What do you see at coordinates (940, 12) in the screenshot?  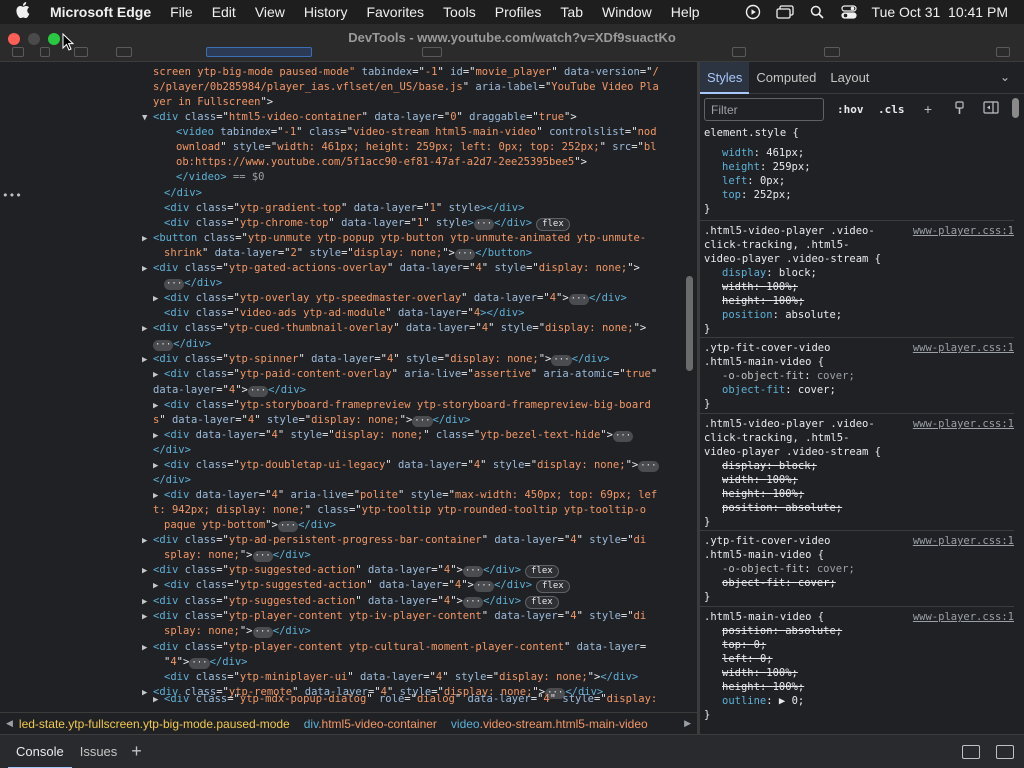 I see `menu-bar-clock: Tue Oct 31 10:41 PM` at bounding box center [940, 12].